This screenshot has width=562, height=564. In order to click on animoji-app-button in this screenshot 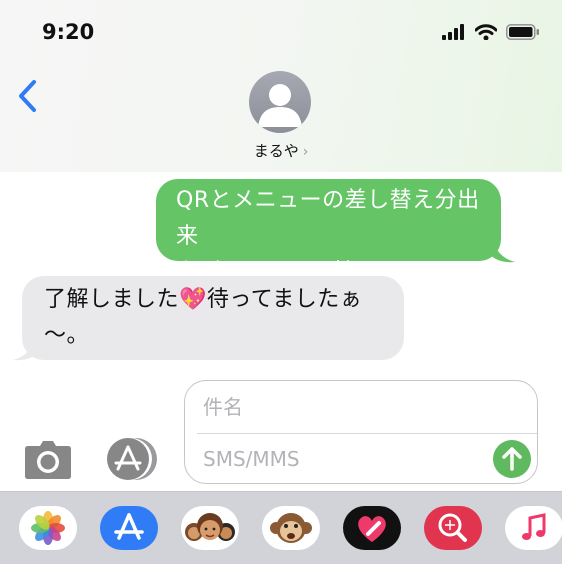, I will do `click(291, 528)`.